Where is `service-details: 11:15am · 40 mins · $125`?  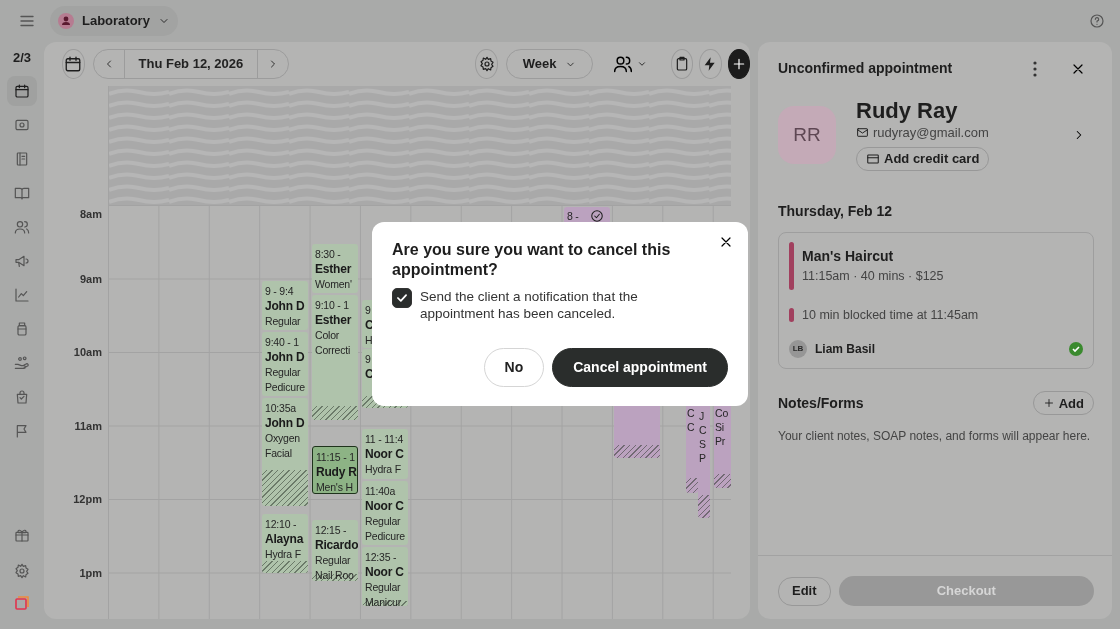 service-details: 11:15am · 40 mins · $125 is located at coordinates (873, 276).